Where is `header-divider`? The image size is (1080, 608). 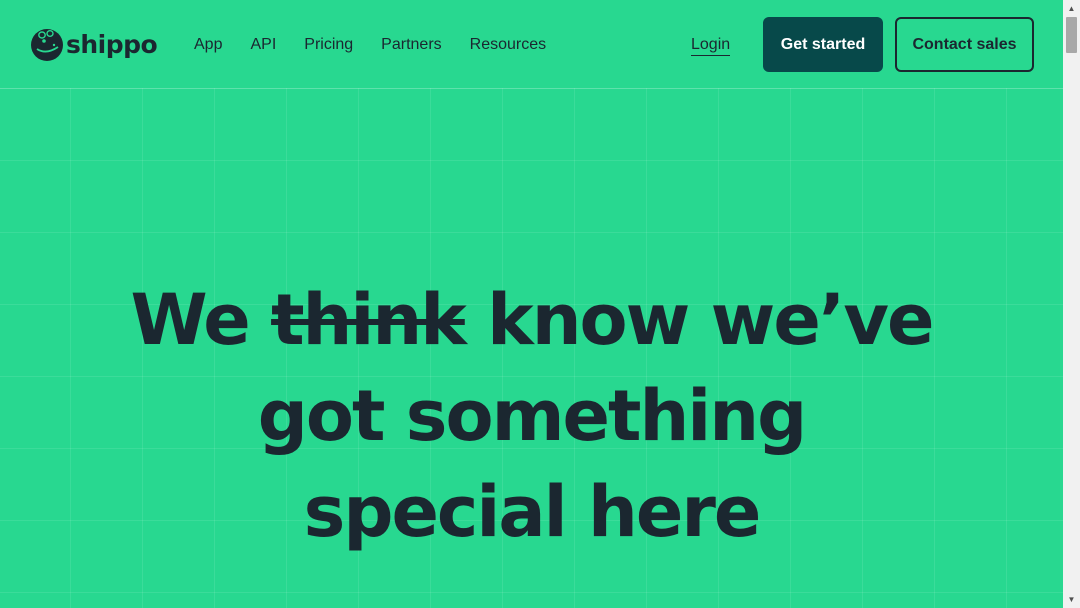 header-divider is located at coordinates (531, 88).